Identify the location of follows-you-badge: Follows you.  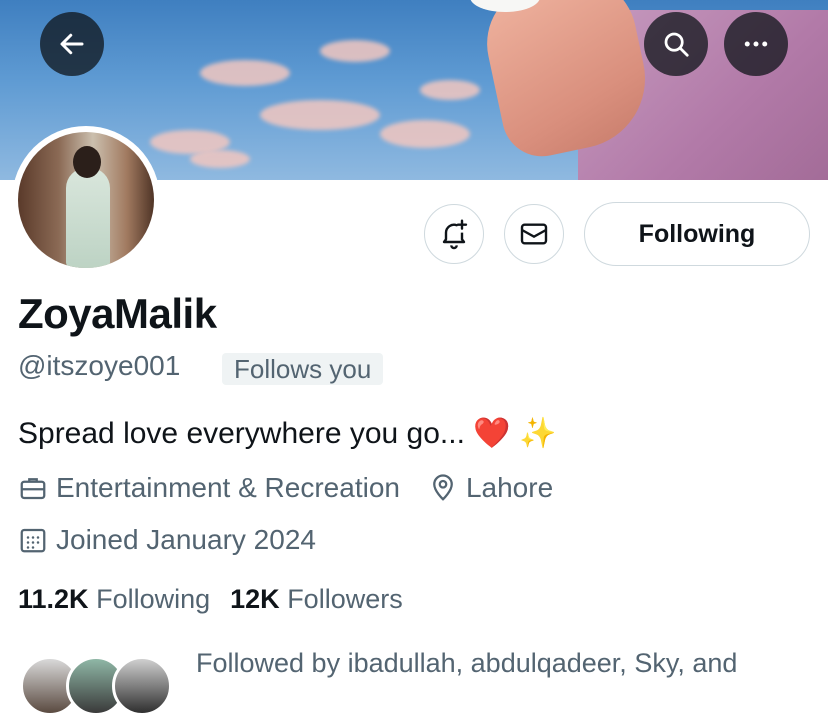
(303, 369).